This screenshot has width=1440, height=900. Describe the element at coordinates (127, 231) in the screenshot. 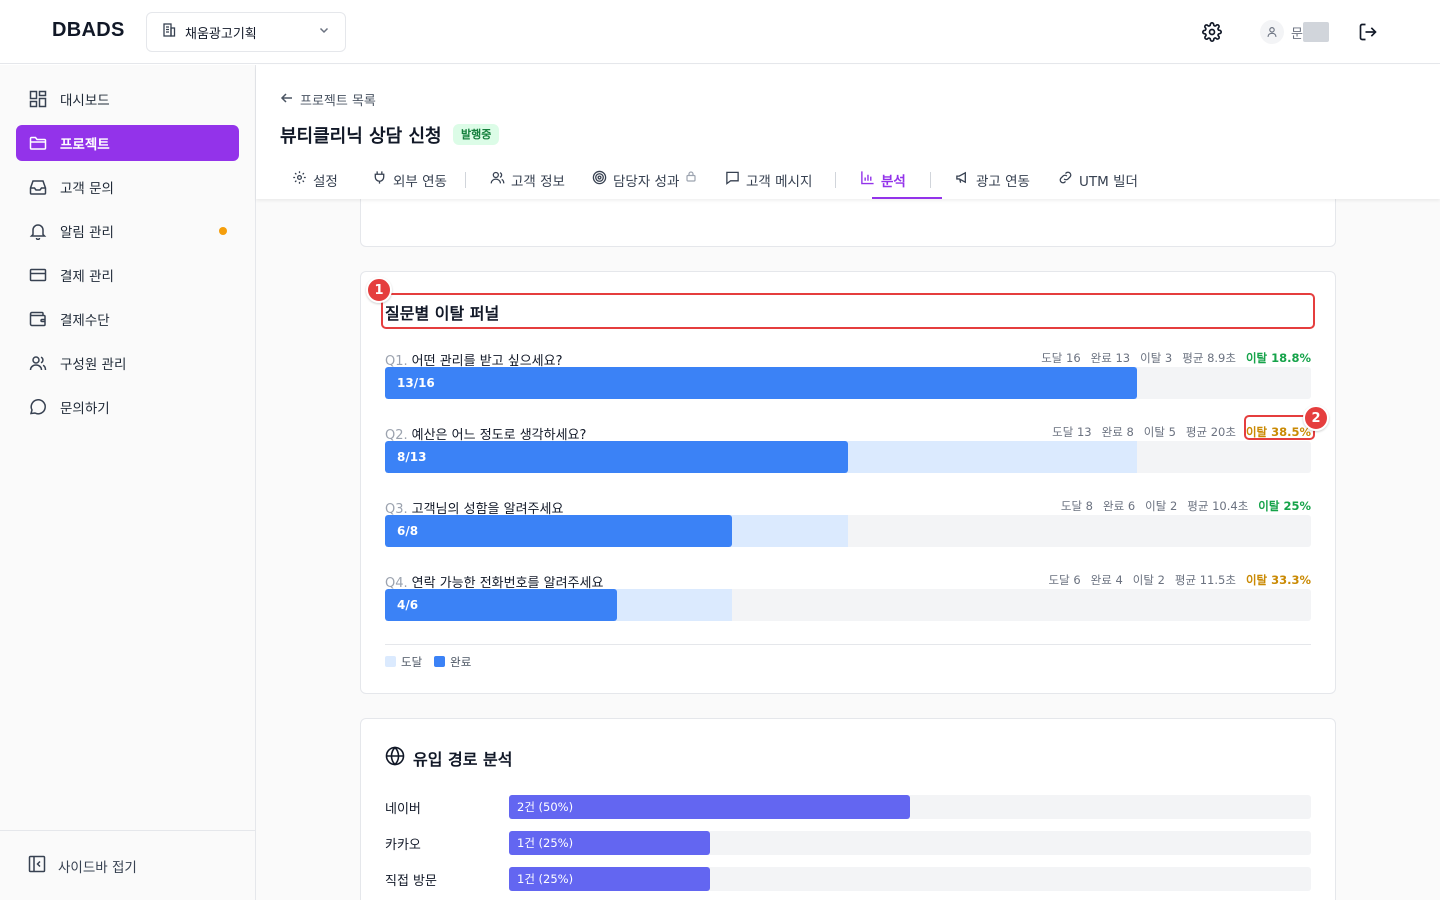

I see `sidebar-item-notifications: 알림 관리` at that location.